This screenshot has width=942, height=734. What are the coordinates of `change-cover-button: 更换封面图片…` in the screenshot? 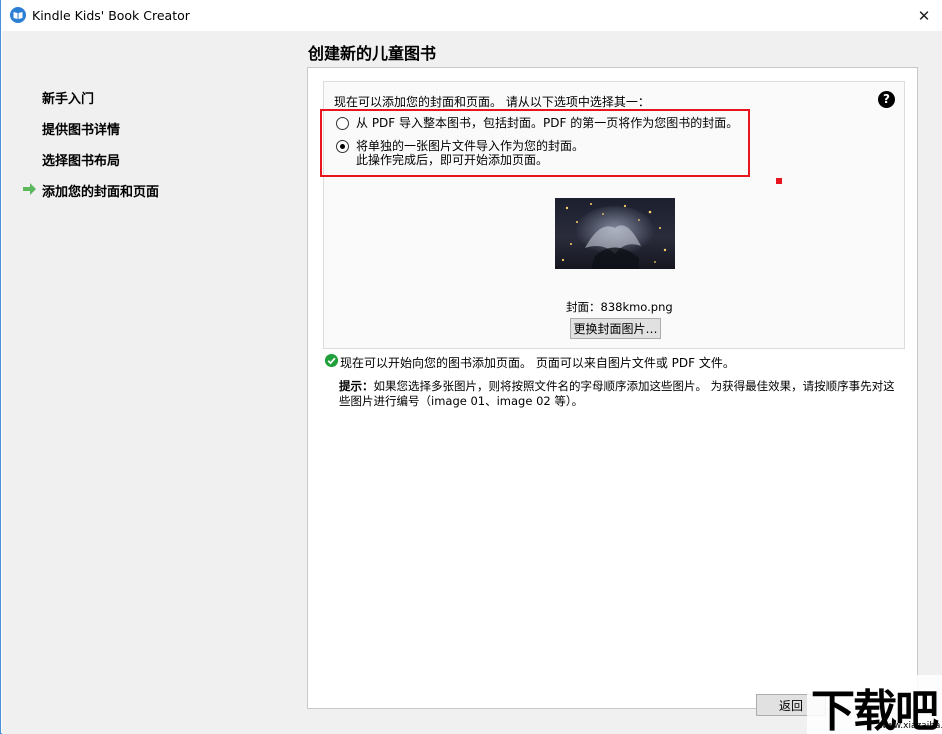 It's located at (615, 328).